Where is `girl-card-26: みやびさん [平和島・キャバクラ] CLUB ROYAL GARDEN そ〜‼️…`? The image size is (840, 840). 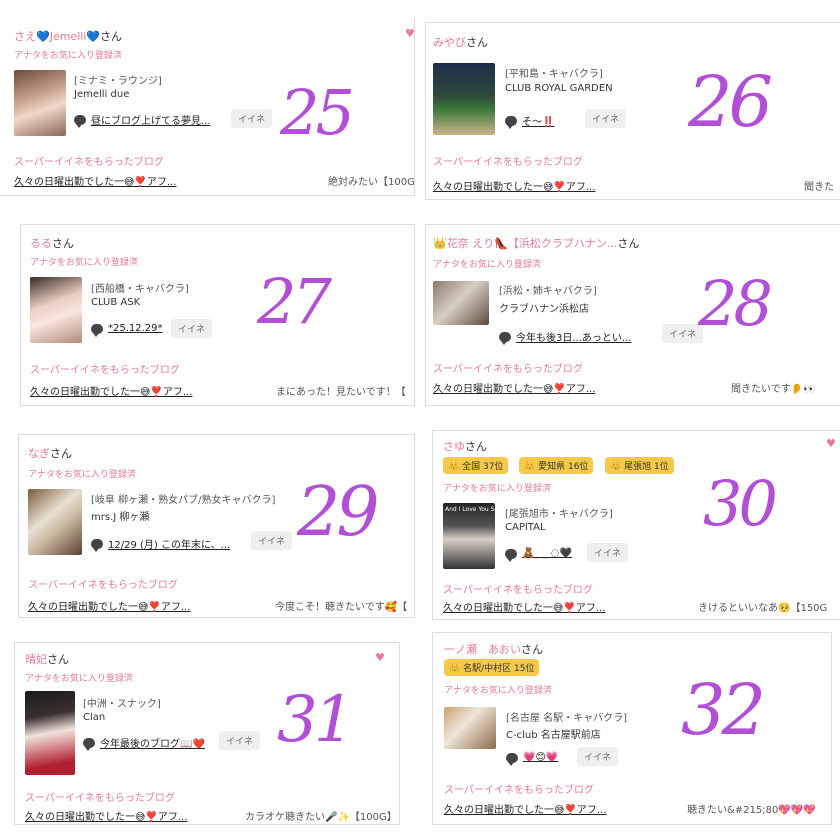 girl-card-26: みやびさん [平和島・キャバクラ] CLUB ROYAL GARDEN そ〜‼️… is located at coordinates (632, 111).